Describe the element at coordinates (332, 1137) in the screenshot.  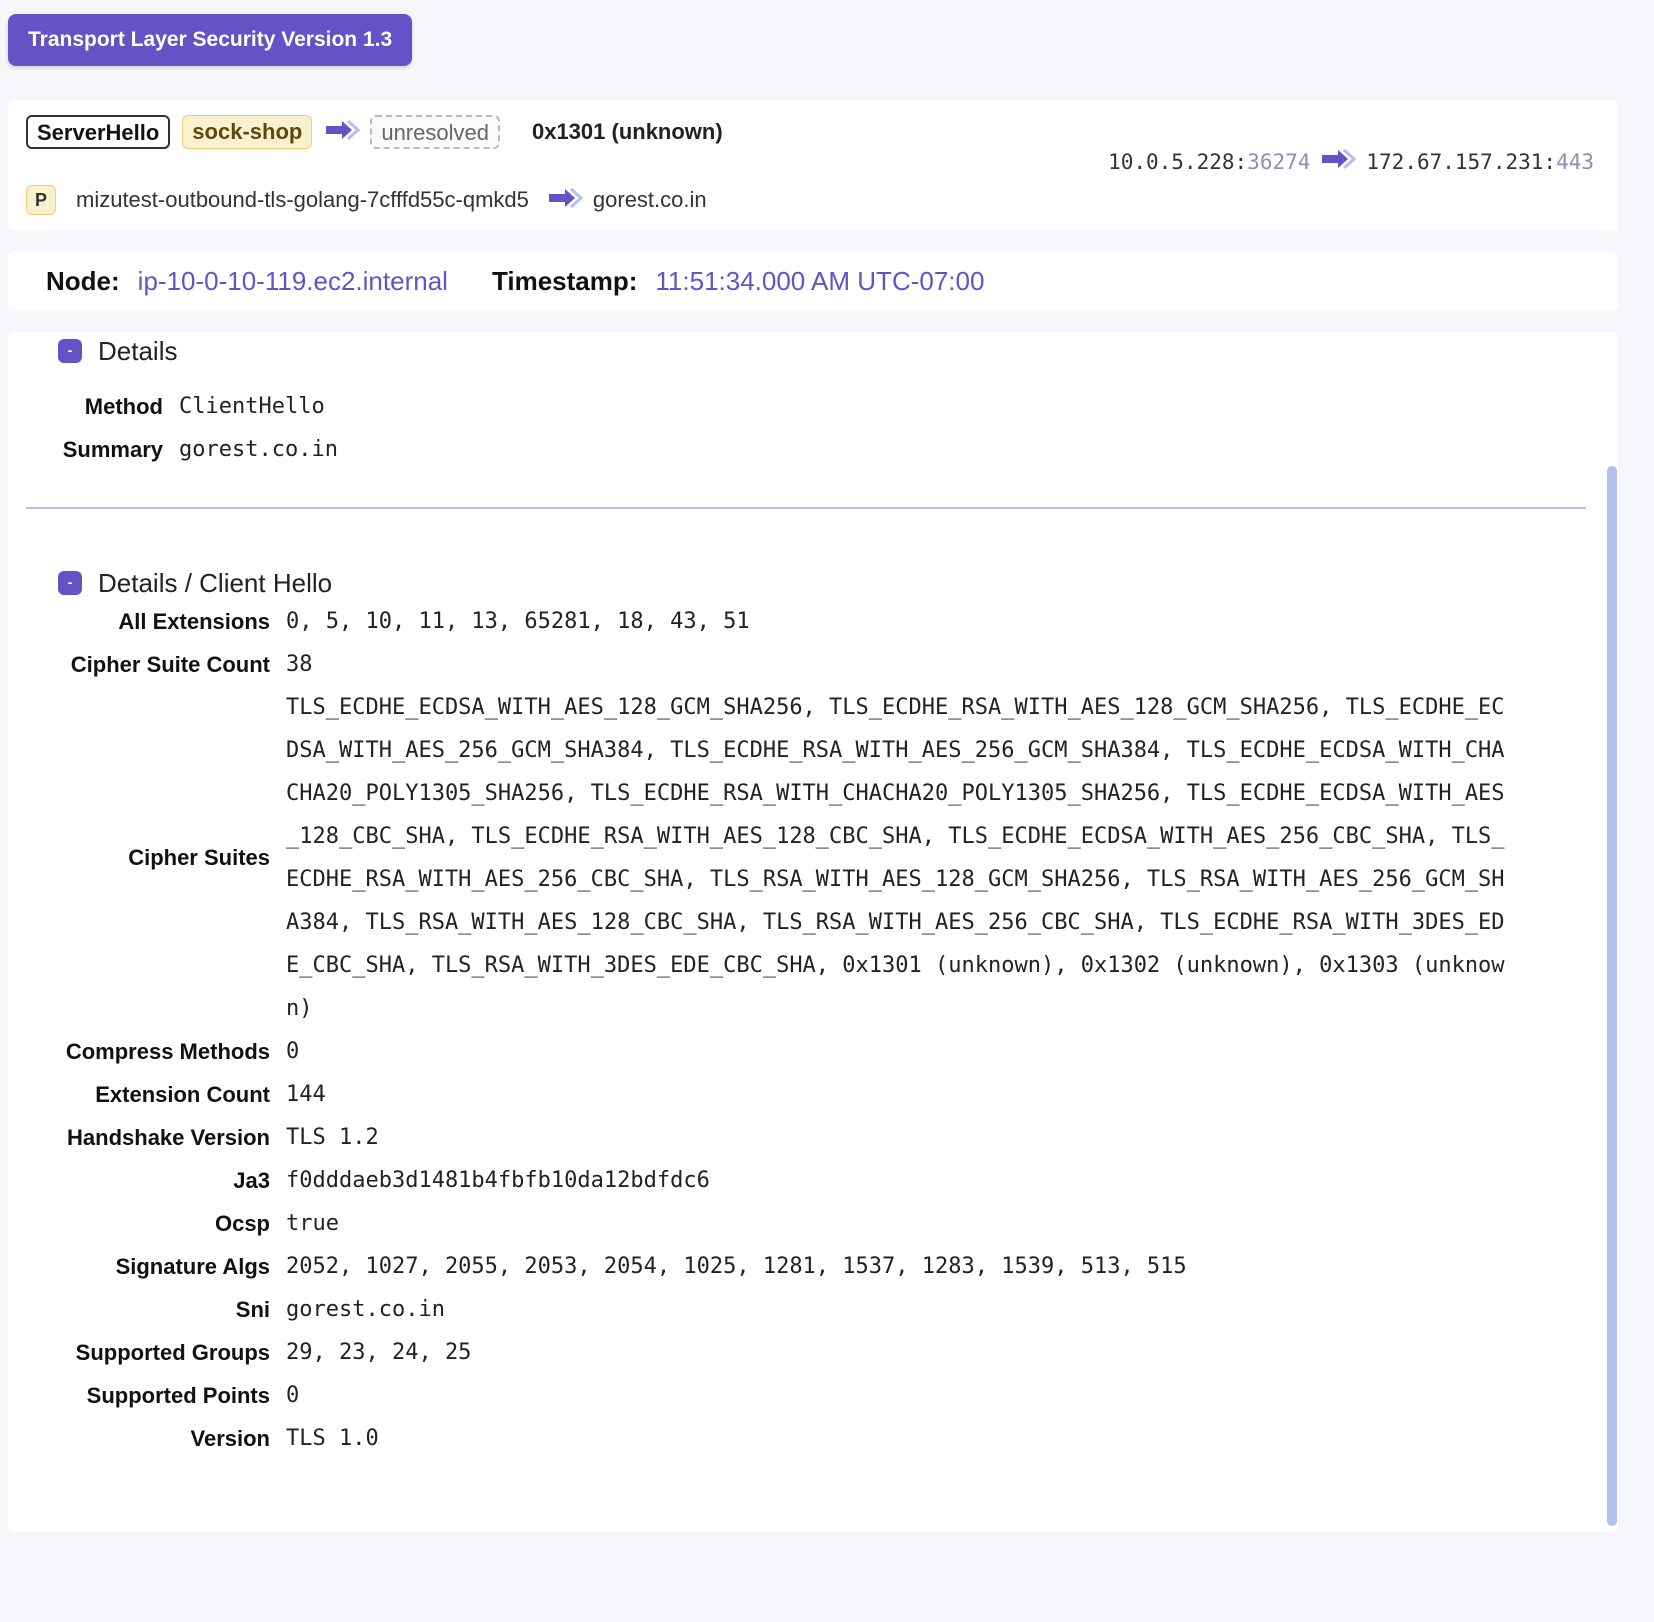
I see `row-value: TLS 1.2` at that location.